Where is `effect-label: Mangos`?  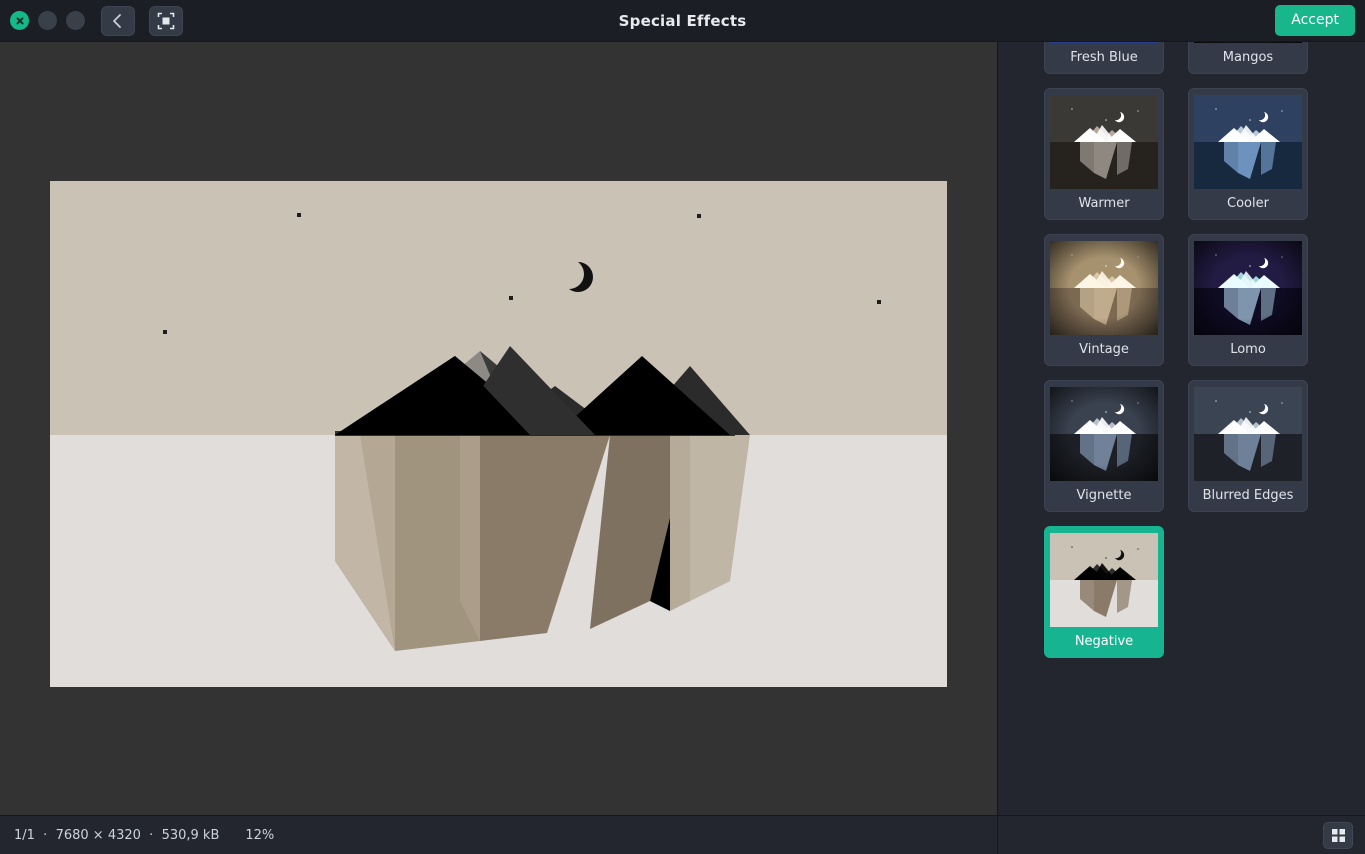 effect-label: Mangos is located at coordinates (1248, 57).